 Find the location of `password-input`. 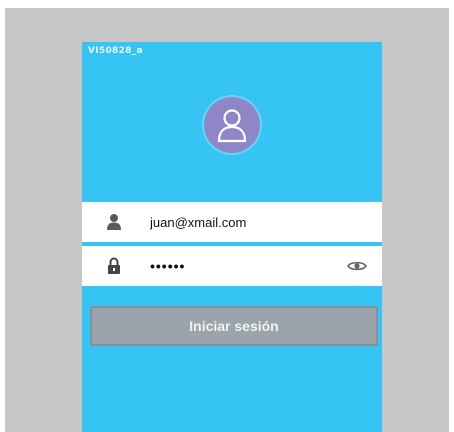

password-input is located at coordinates (245, 266).